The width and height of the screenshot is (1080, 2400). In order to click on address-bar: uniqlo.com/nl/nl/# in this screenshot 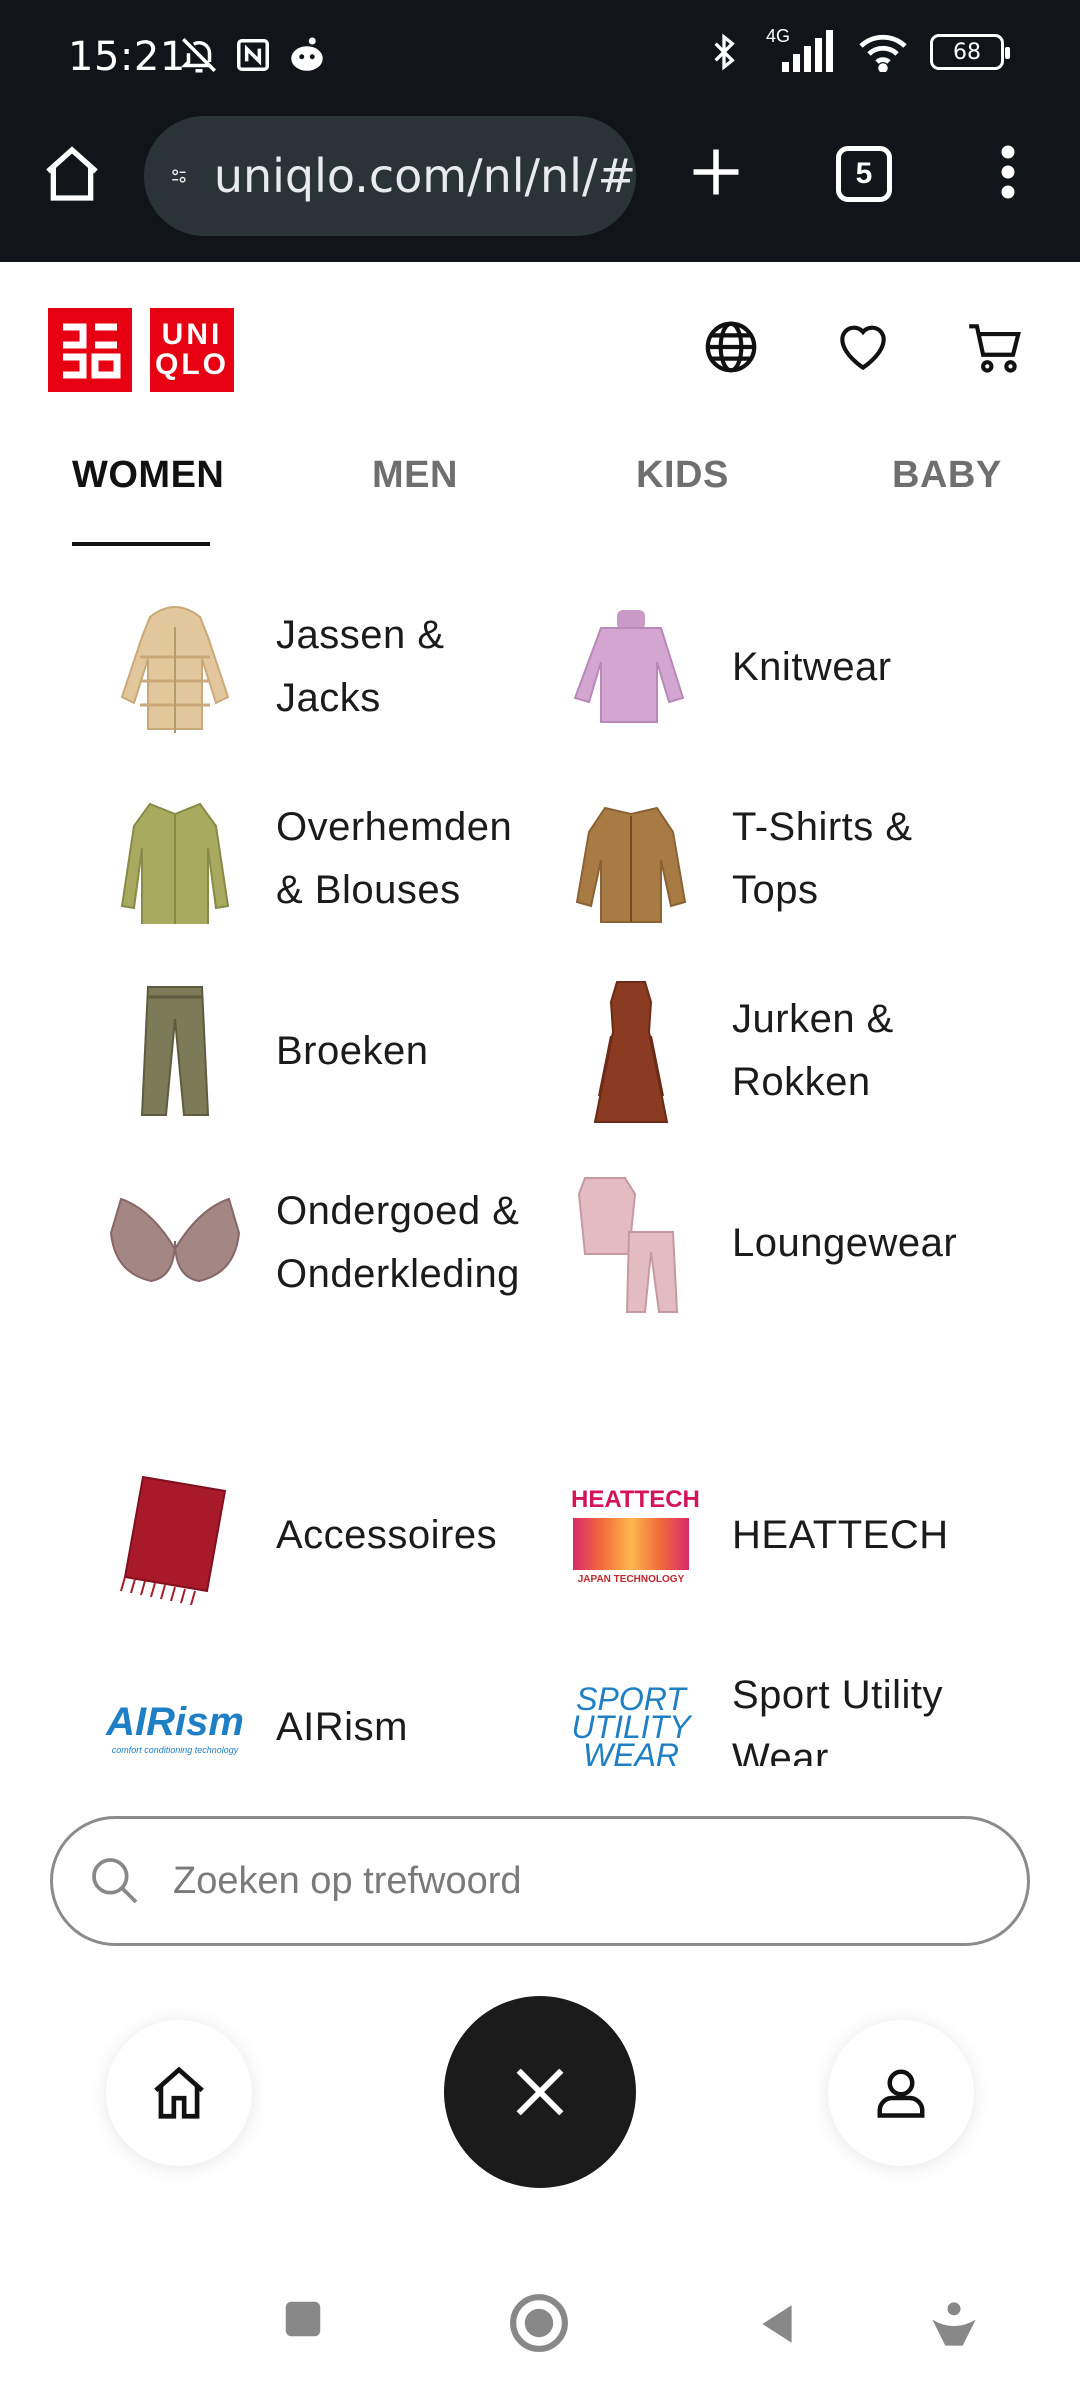, I will do `click(390, 176)`.